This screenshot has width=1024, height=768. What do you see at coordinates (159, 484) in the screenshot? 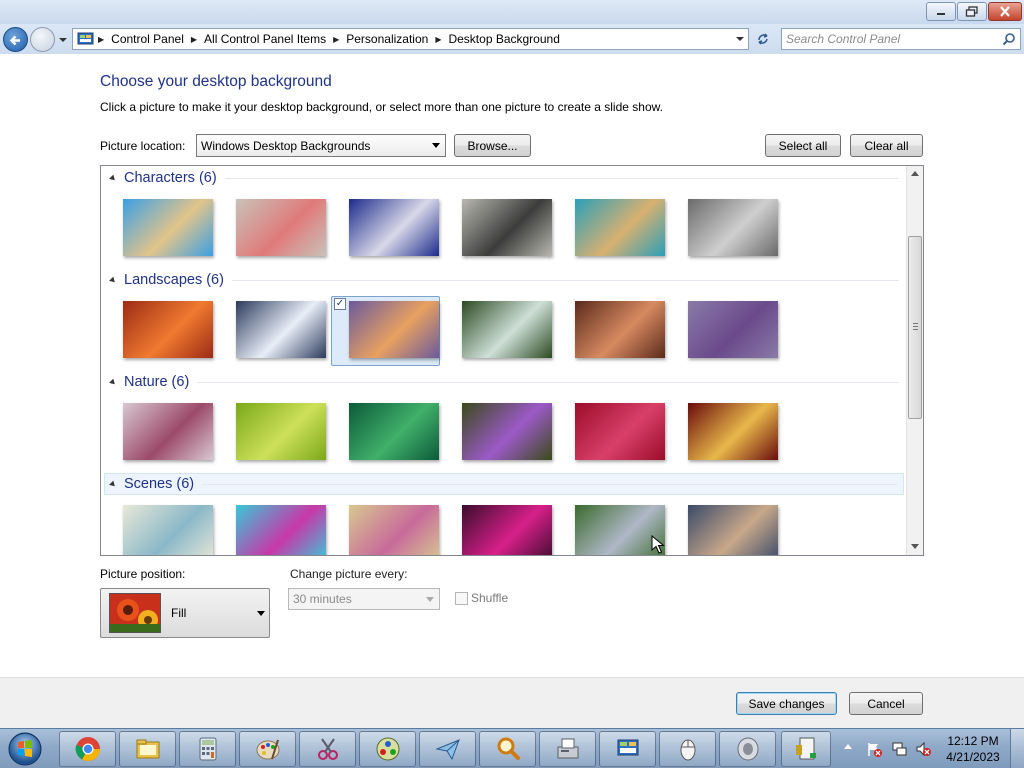
I see `group-label: Scenes (6)` at bounding box center [159, 484].